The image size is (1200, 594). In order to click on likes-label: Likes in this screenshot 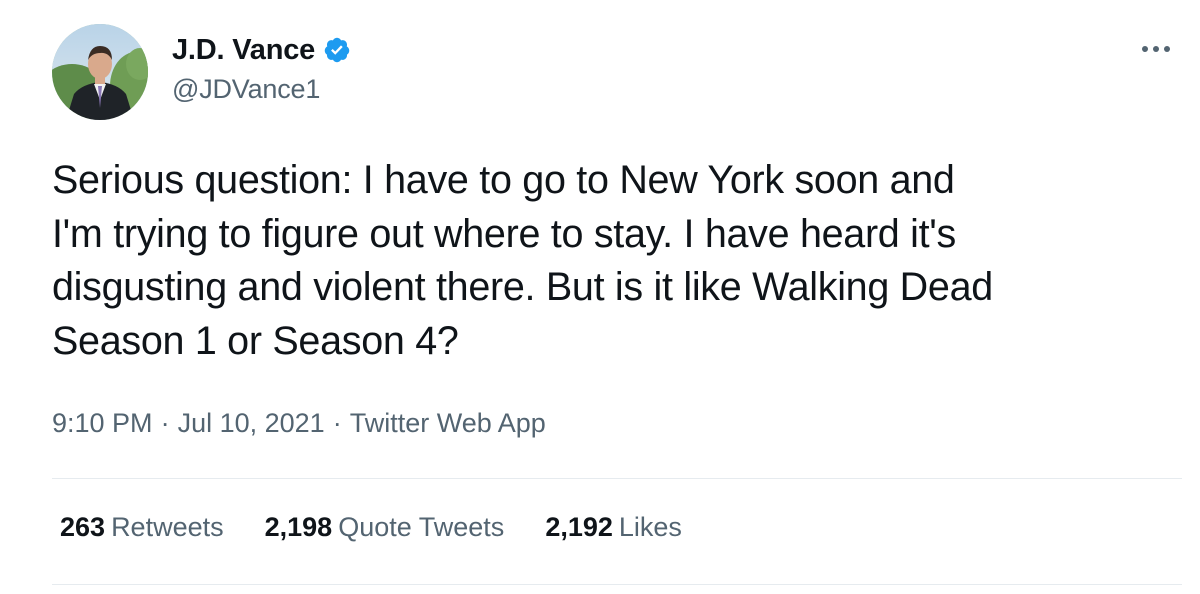, I will do `click(650, 527)`.